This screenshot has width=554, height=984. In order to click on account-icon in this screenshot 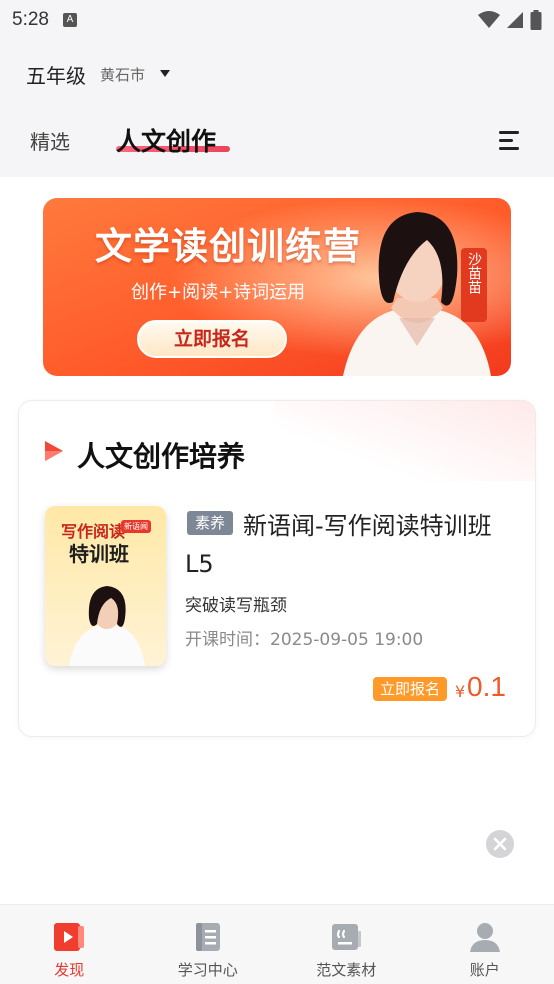, I will do `click(484, 937)`.